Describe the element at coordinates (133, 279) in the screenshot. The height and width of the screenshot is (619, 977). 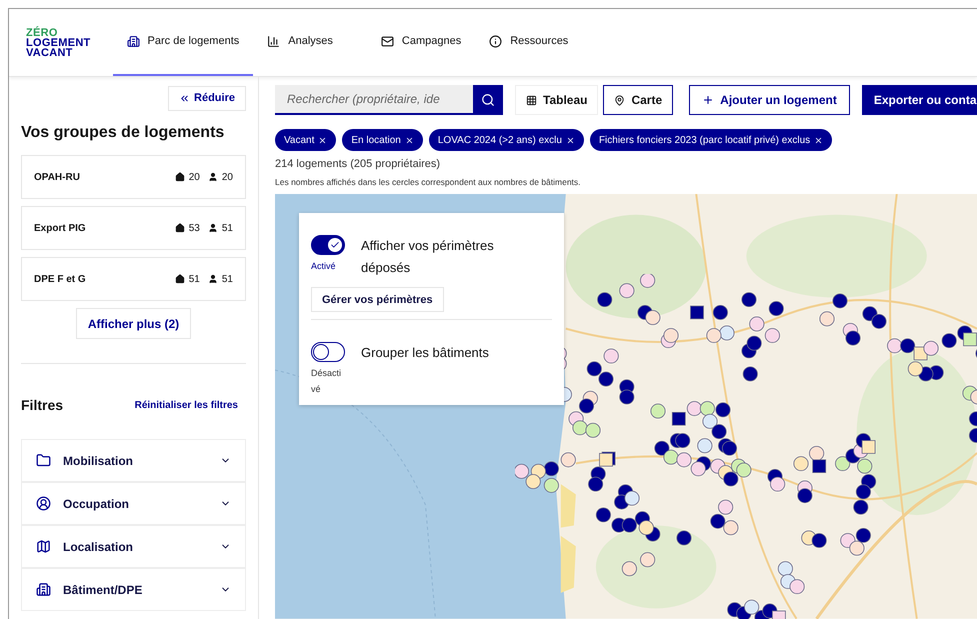
I see `group-card: DPE F et G 51 51` at that location.